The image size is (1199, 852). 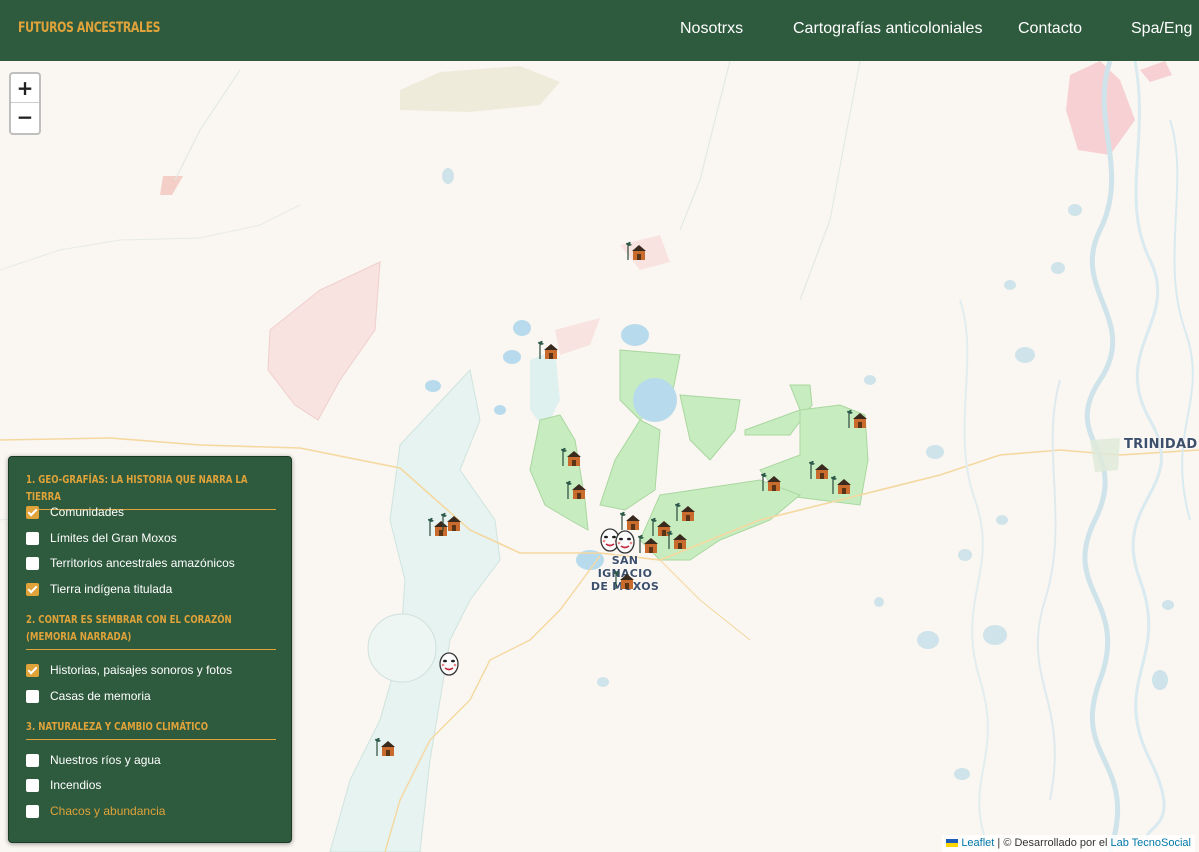 What do you see at coordinates (151, 729) in the screenshot?
I see `section-title-naturaleza: 3. Naturaleza y cambio climático` at bounding box center [151, 729].